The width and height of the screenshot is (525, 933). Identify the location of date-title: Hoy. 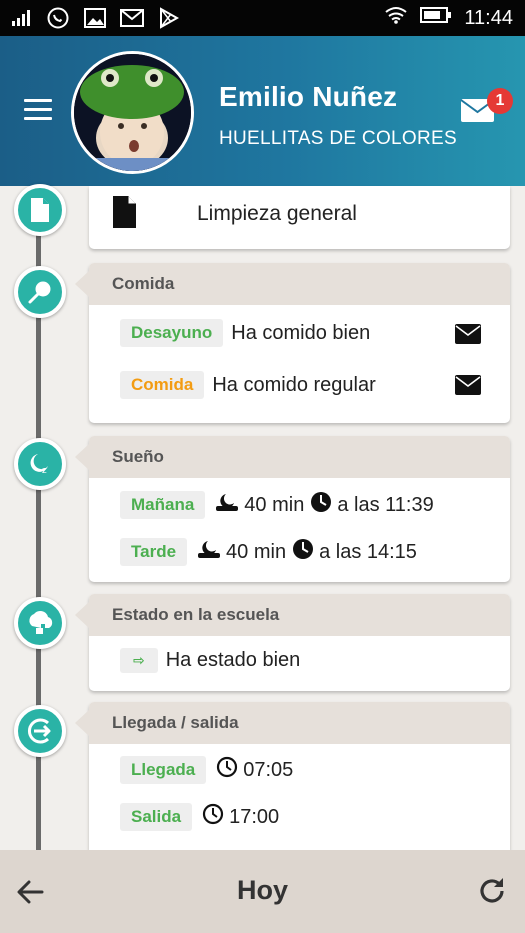
(262, 890).